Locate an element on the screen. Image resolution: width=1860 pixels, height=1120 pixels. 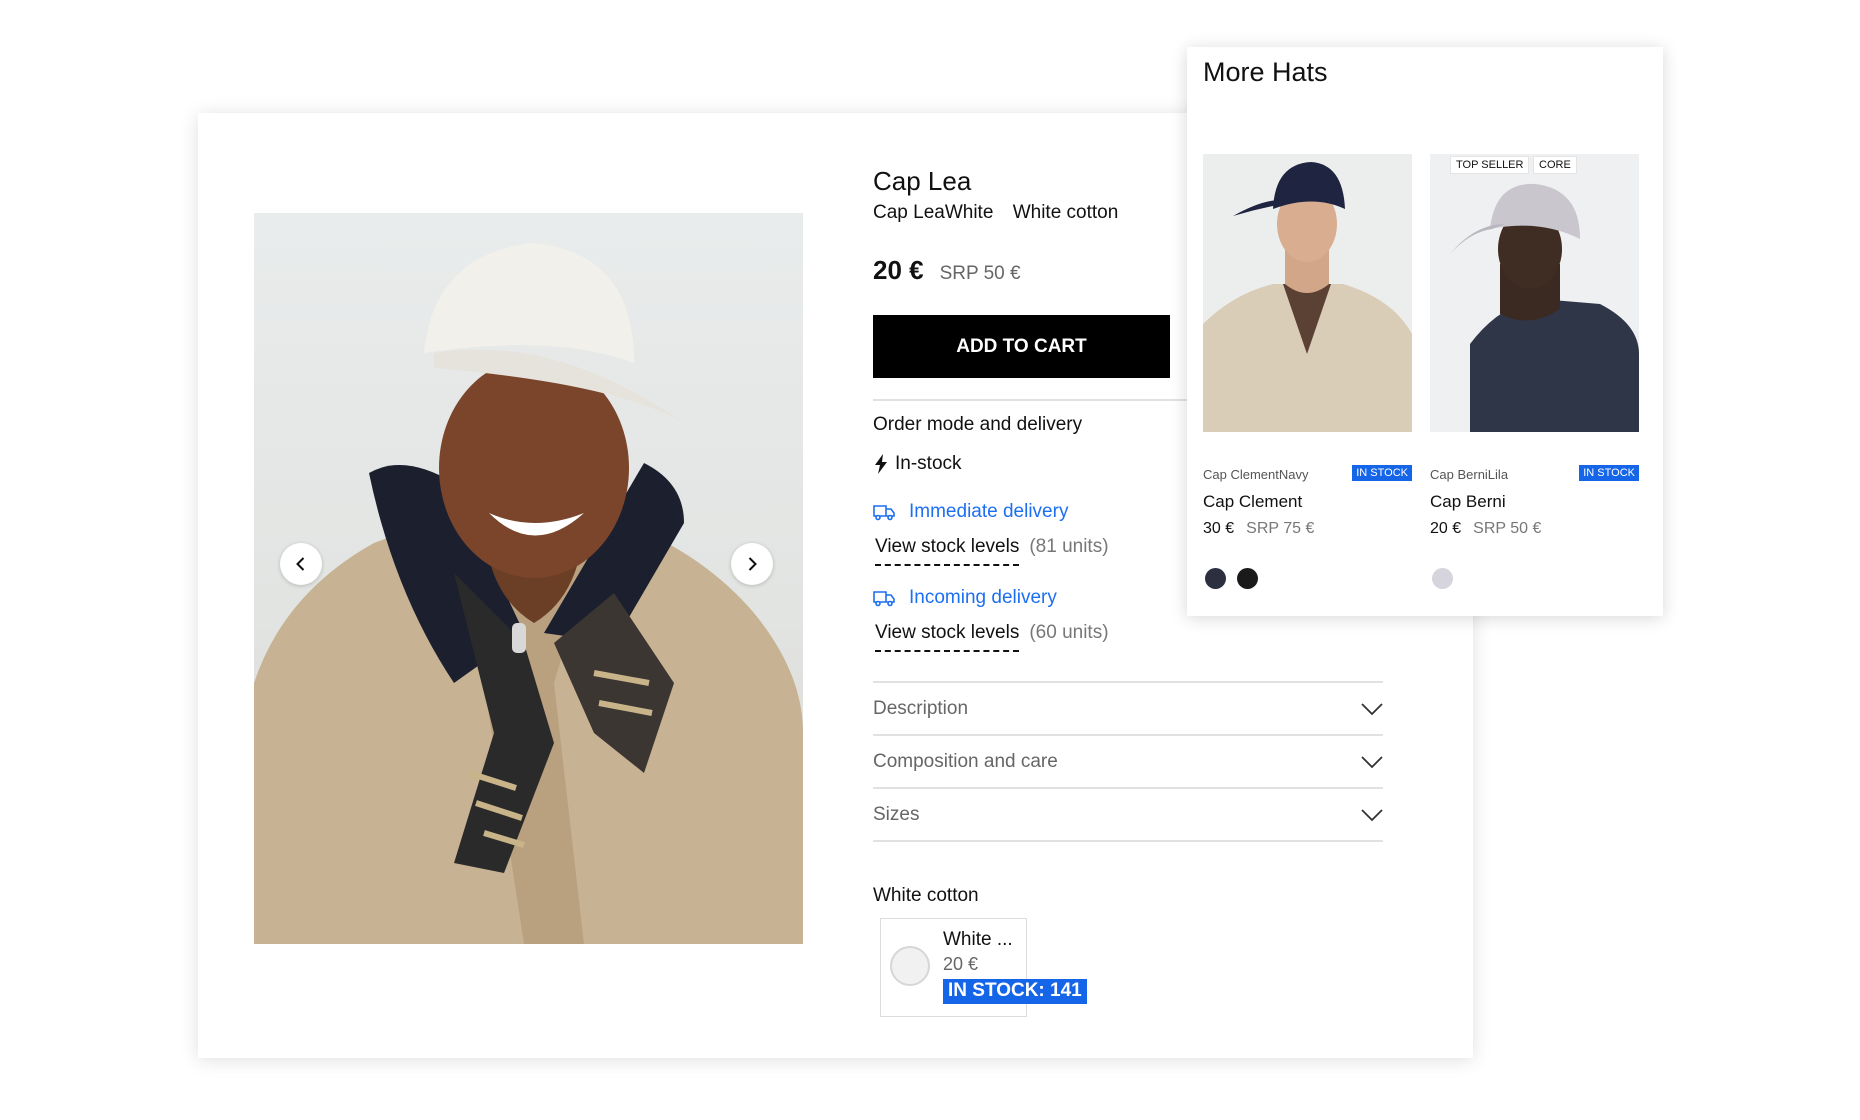
order-mode-title: Order mode and delivery is located at coordinates (978, 424).